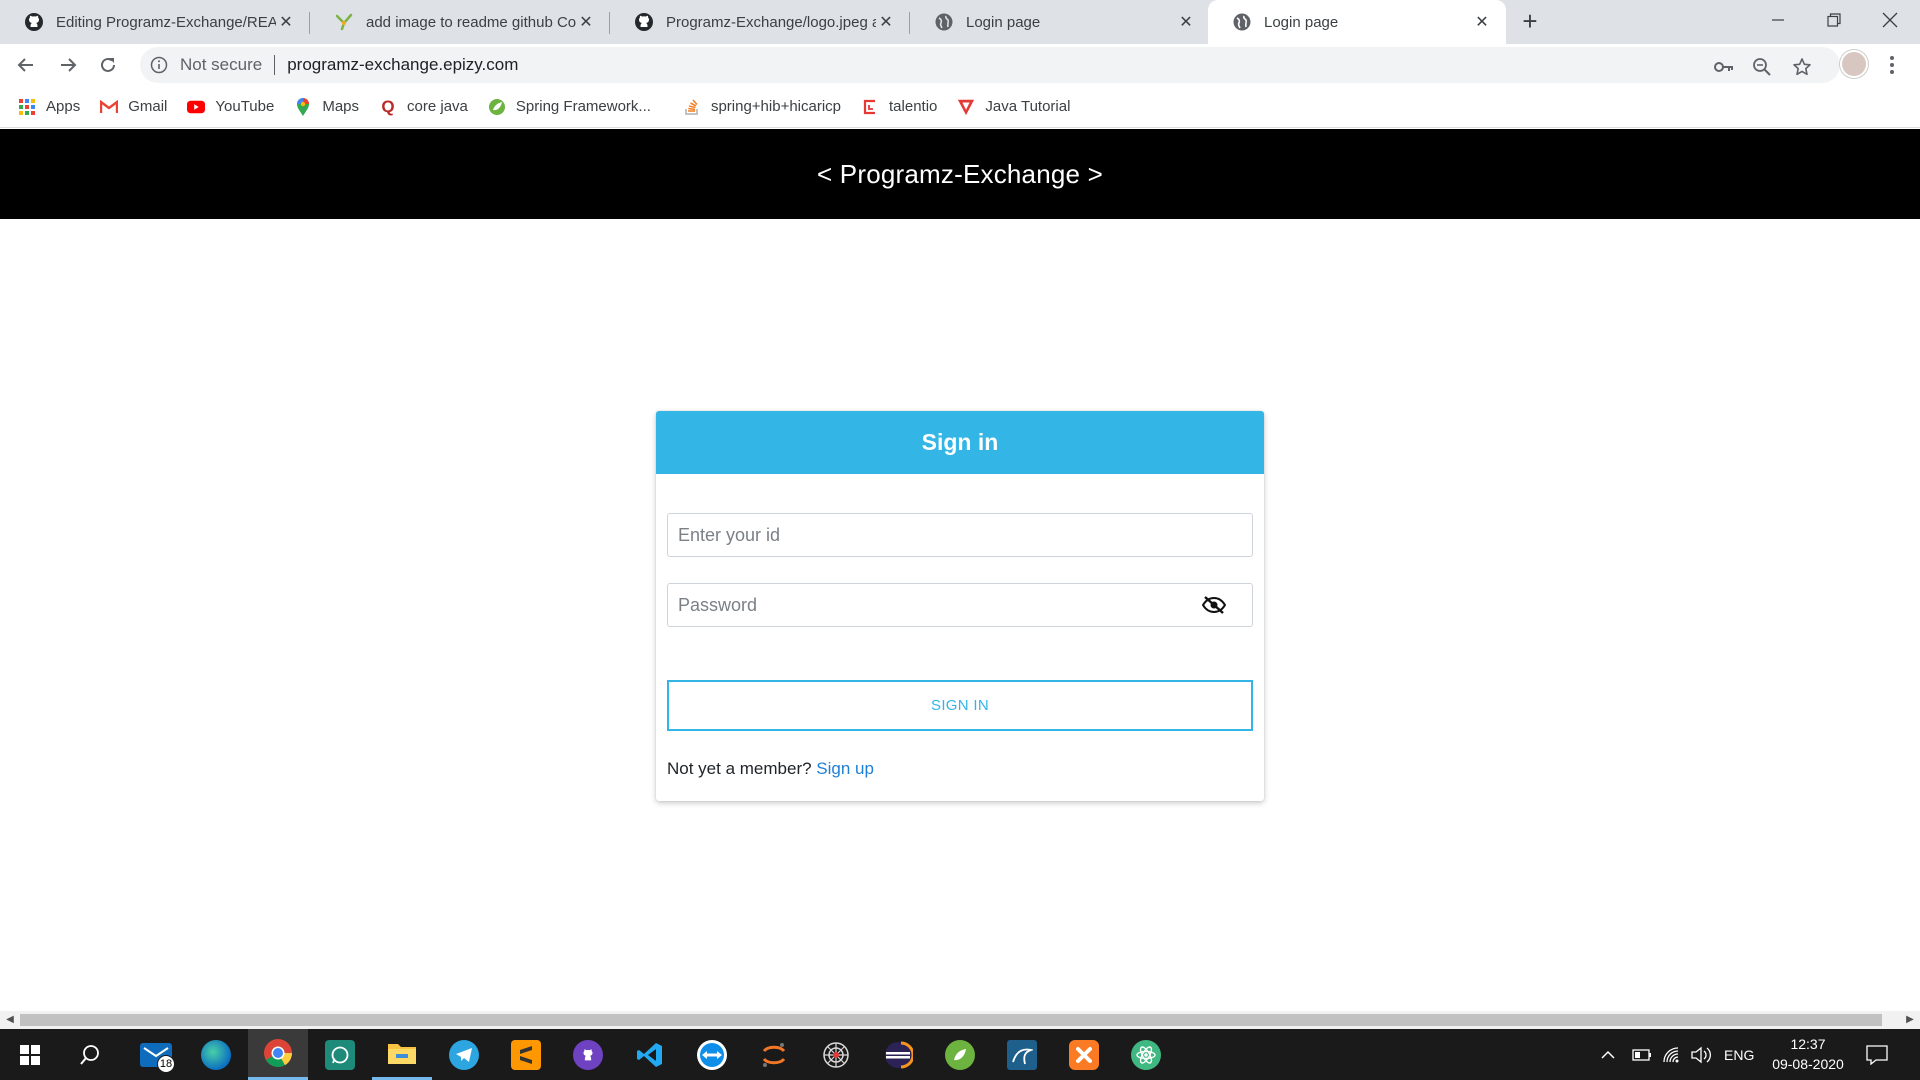 The width and height of the screenshot is (1920, 1080). What do you see at coordinates (898, 1054) in the screenshot?
I see `taskbar-eclipse` at bounding box center [898, 1054].